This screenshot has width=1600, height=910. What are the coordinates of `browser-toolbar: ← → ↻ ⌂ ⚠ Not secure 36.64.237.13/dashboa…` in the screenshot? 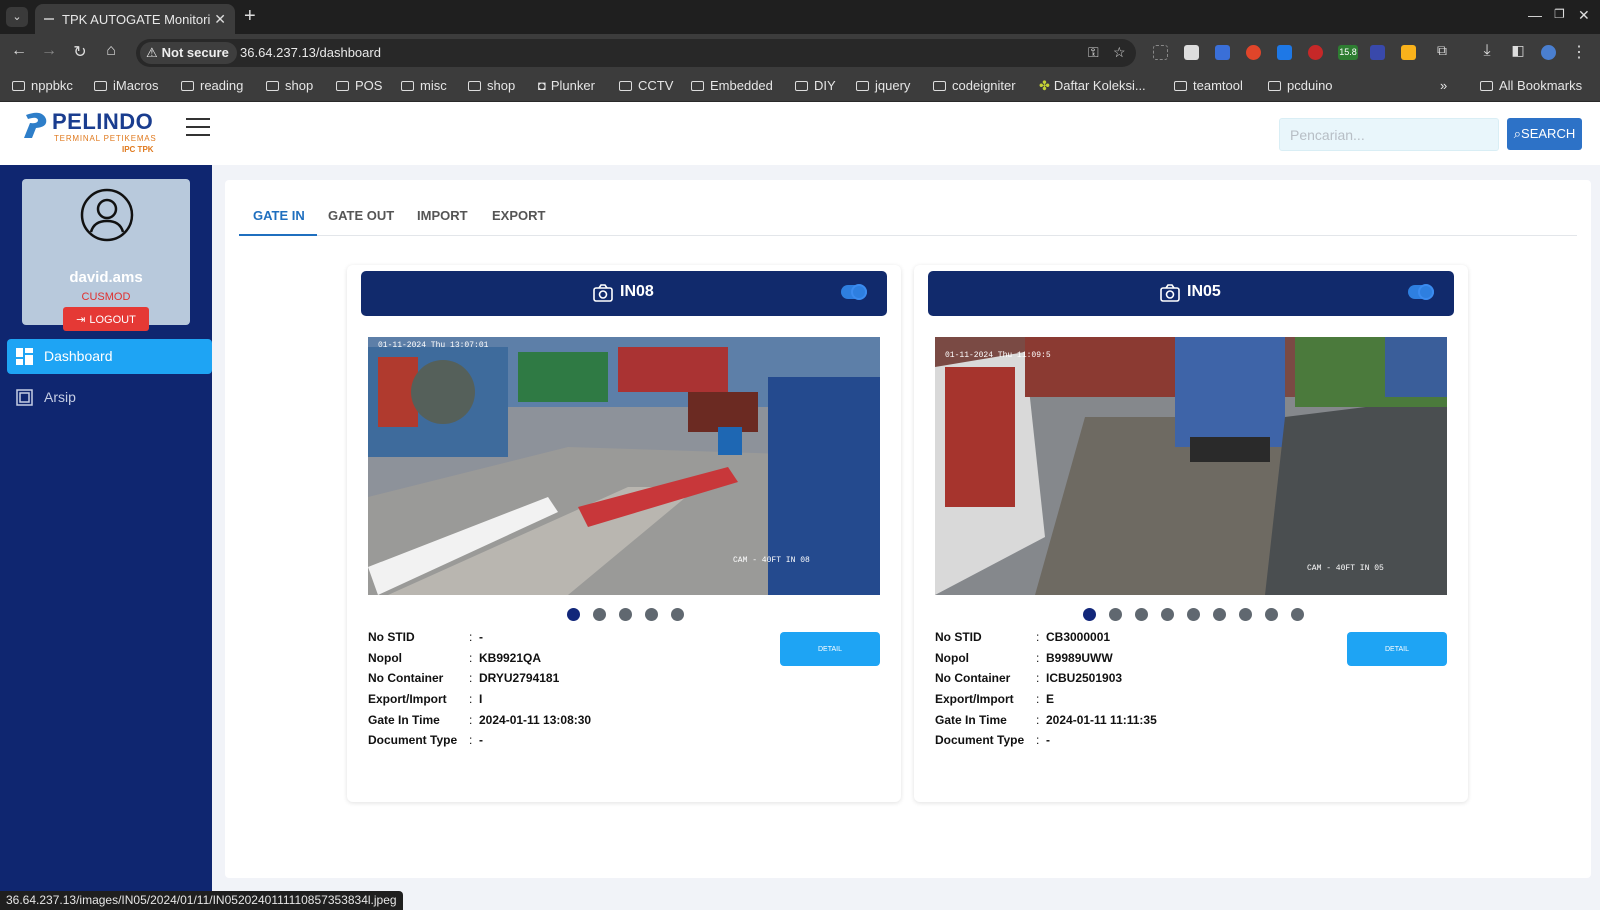 It's located at (800, 53).